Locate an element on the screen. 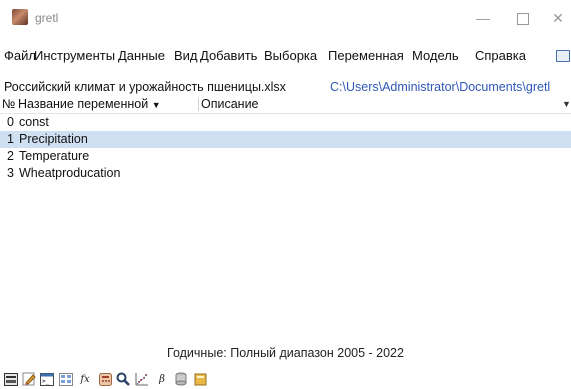  sample-range-status: Годичные: Полный диапазон 2005 - 2022 is located at coordinates (285, 353).